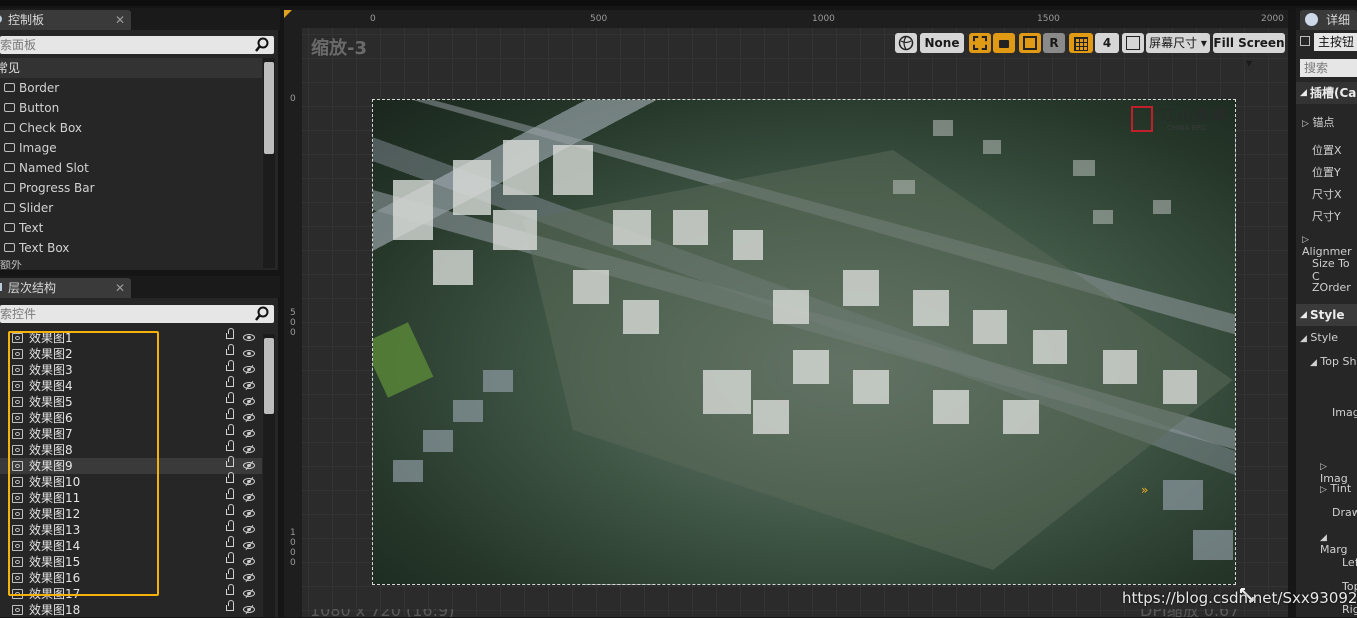 The image size is (1357, 618). I want to click on seal-icon, so click(1142, 119).